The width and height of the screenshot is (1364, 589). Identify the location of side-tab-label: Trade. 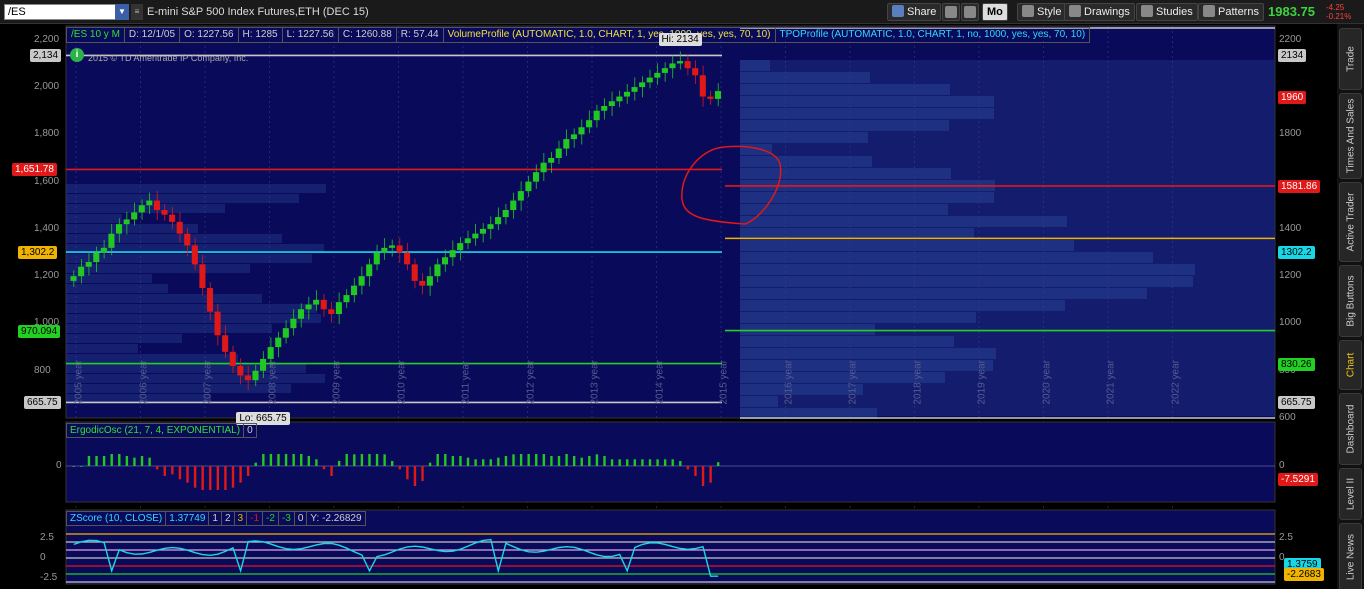
(1350, 59).